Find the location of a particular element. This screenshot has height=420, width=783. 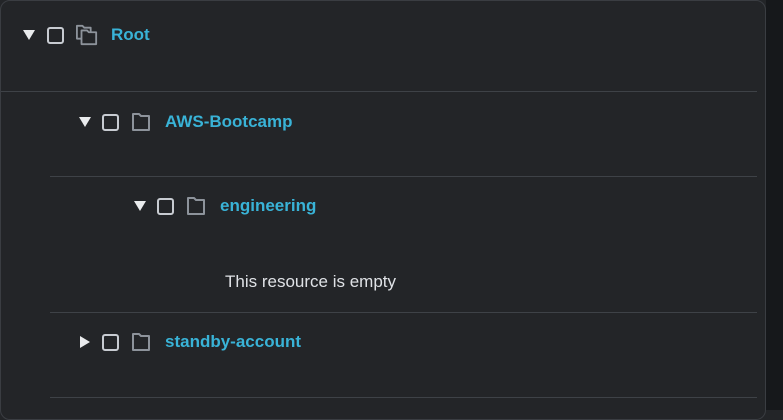

node-link-aws-bootcamp: AWS-Bootcamp is located at coordinates (229, 122).